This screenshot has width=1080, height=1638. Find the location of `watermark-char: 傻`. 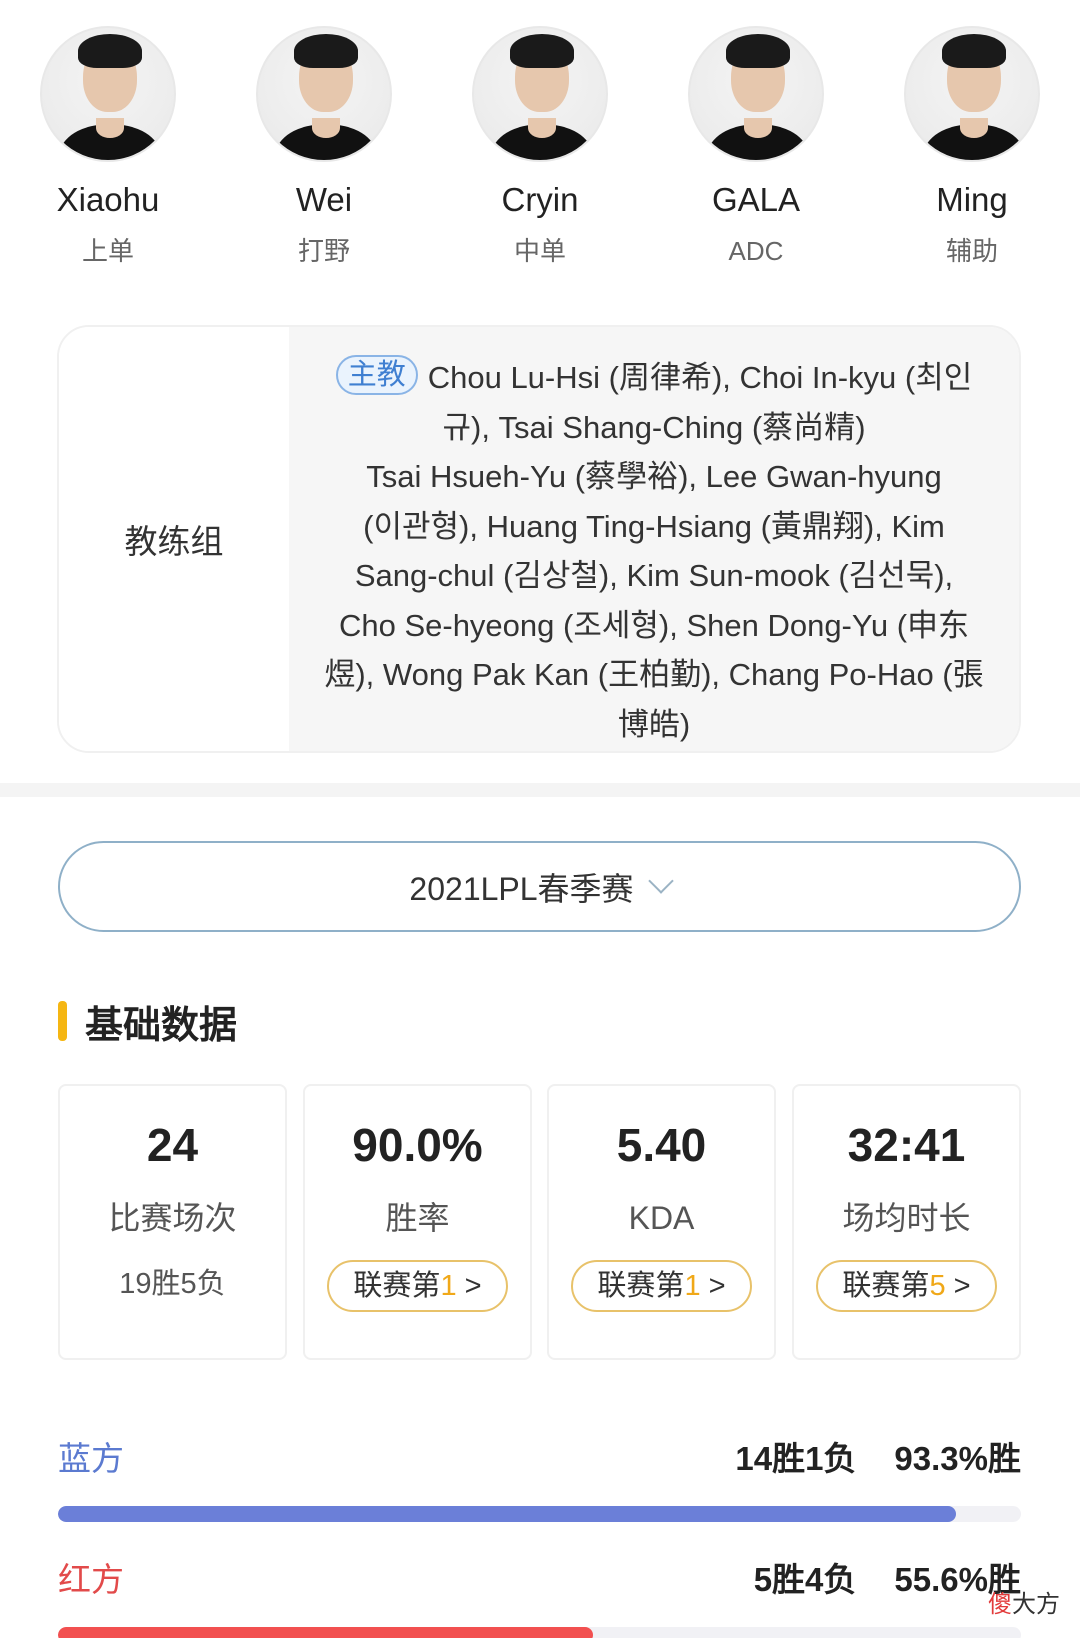

watermark-char: 傻 is located at coordinates (1000, 1604).